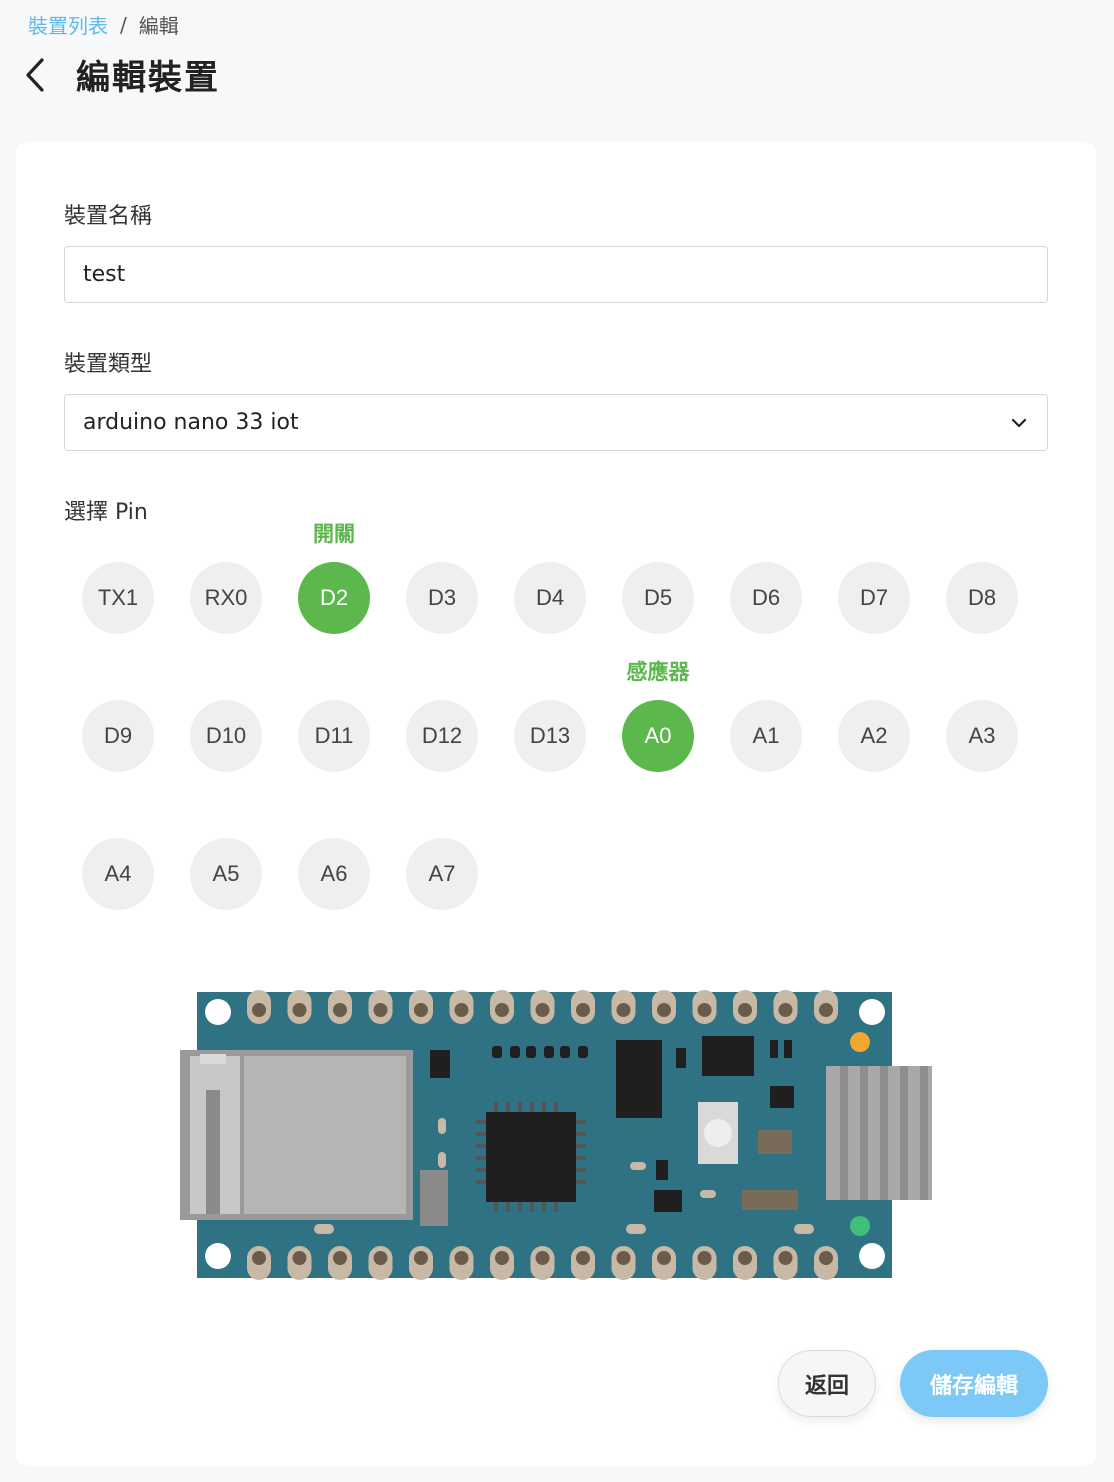 Image resolution: width=1114 pixels, height=1482 pixels. I want to click on pin-d6: D6, so click(766, 598).